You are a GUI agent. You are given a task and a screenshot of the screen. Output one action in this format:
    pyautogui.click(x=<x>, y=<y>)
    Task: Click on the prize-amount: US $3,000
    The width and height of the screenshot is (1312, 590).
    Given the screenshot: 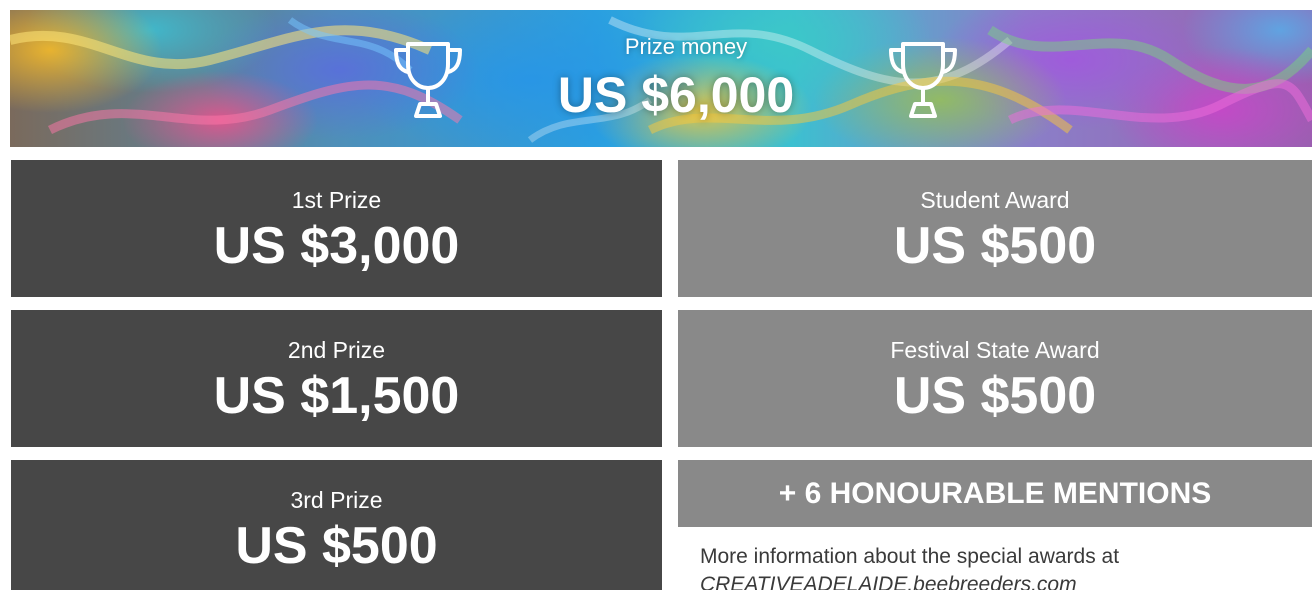 What is the action you would take?
    pyautogui.click(x=336, y=246)
    